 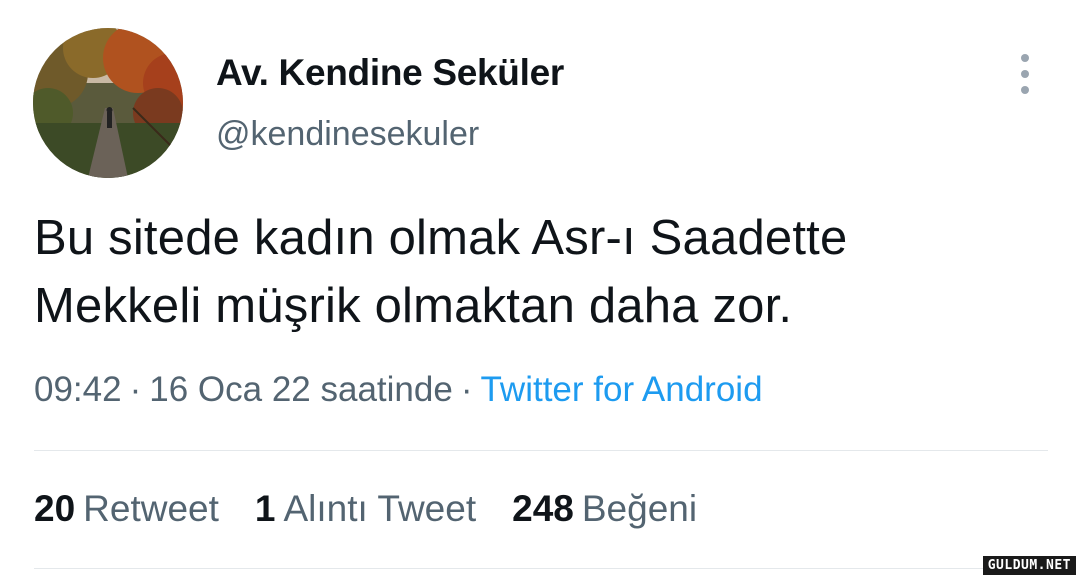 What do you see at coordinates (380, 508) in the screenshot?
I see `quotes-label: Alıntı Tweet` at bounding box center [380, 508].